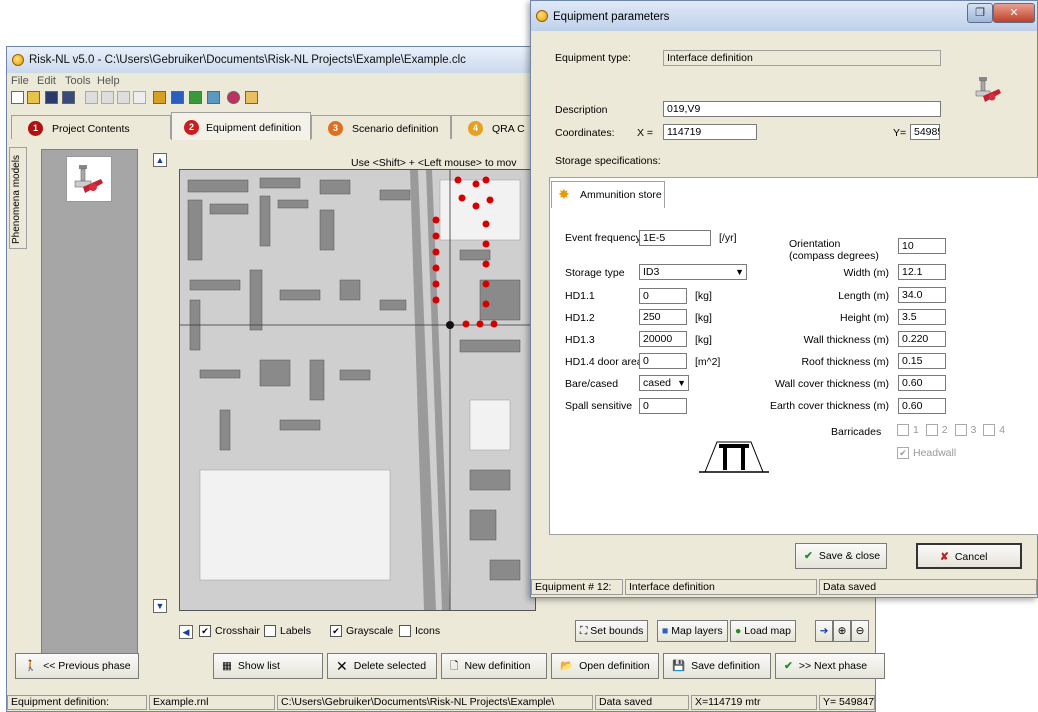 Image resolution: width=1038 pixels, height=712 pixels. Describe the element at coordinates (108, 81) in the screenshot. I see `menu-help: Help` at that location.